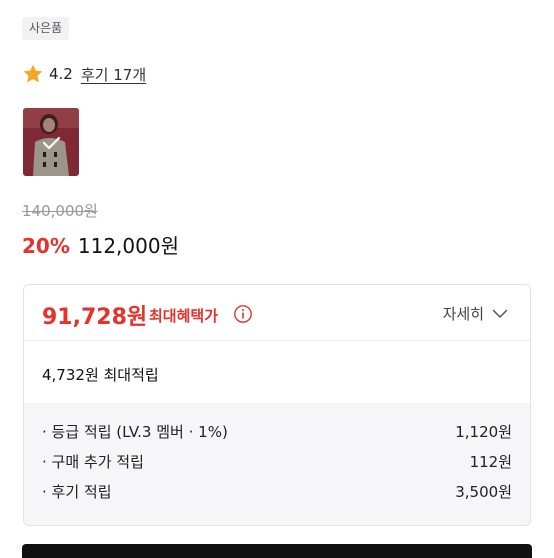  I want to click on info-icon, so click(243, 314).